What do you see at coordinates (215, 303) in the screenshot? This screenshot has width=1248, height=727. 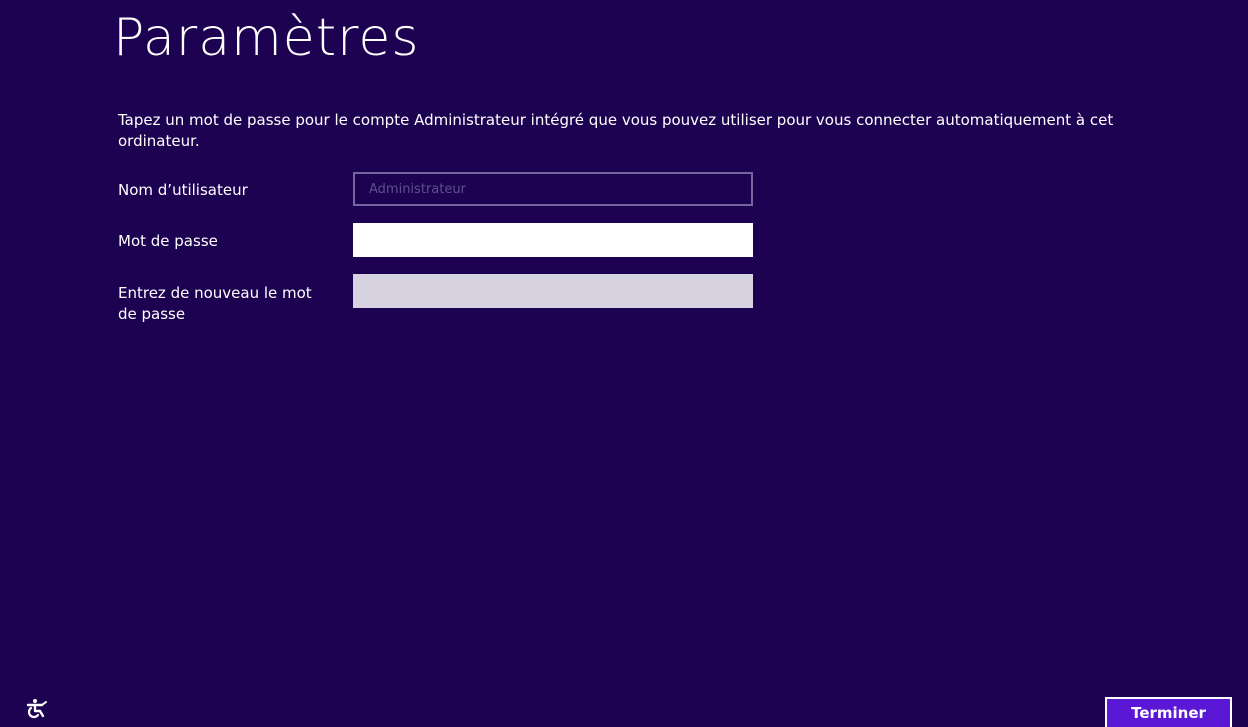 I see `confirm-password-label: Entrez de nouveau le mot de passe` at bounding box center [215, 303].